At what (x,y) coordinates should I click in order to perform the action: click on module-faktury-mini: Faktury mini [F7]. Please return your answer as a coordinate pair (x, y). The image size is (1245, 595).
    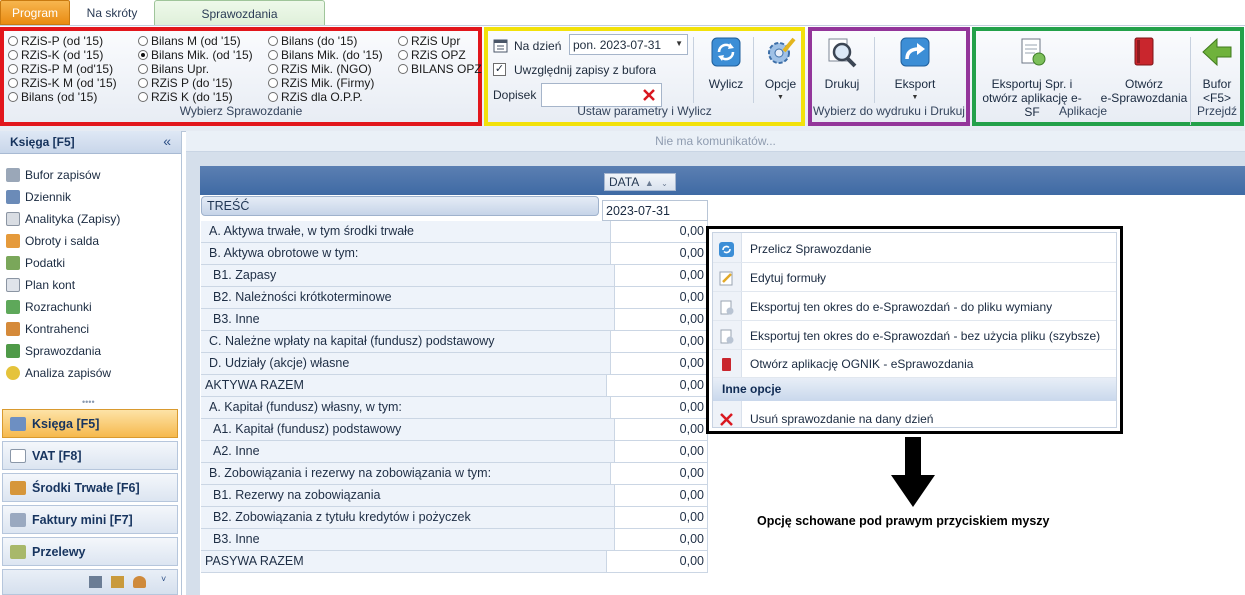
    Looking at the image, I should click on (90, 519).